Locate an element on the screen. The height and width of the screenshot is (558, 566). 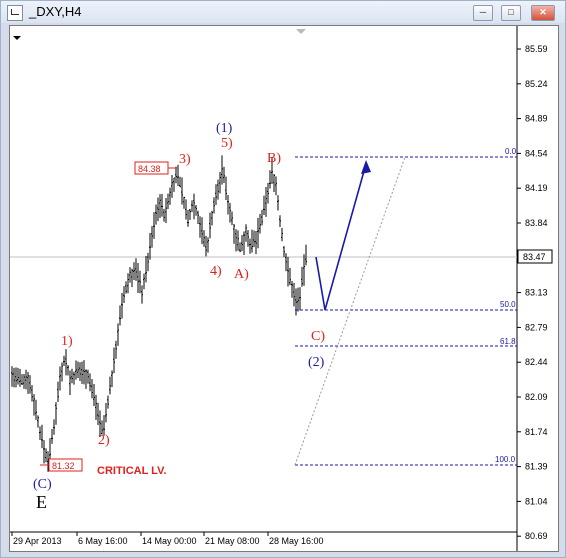
price-tick-label: 83.84 is located at coordinates (536, 223).